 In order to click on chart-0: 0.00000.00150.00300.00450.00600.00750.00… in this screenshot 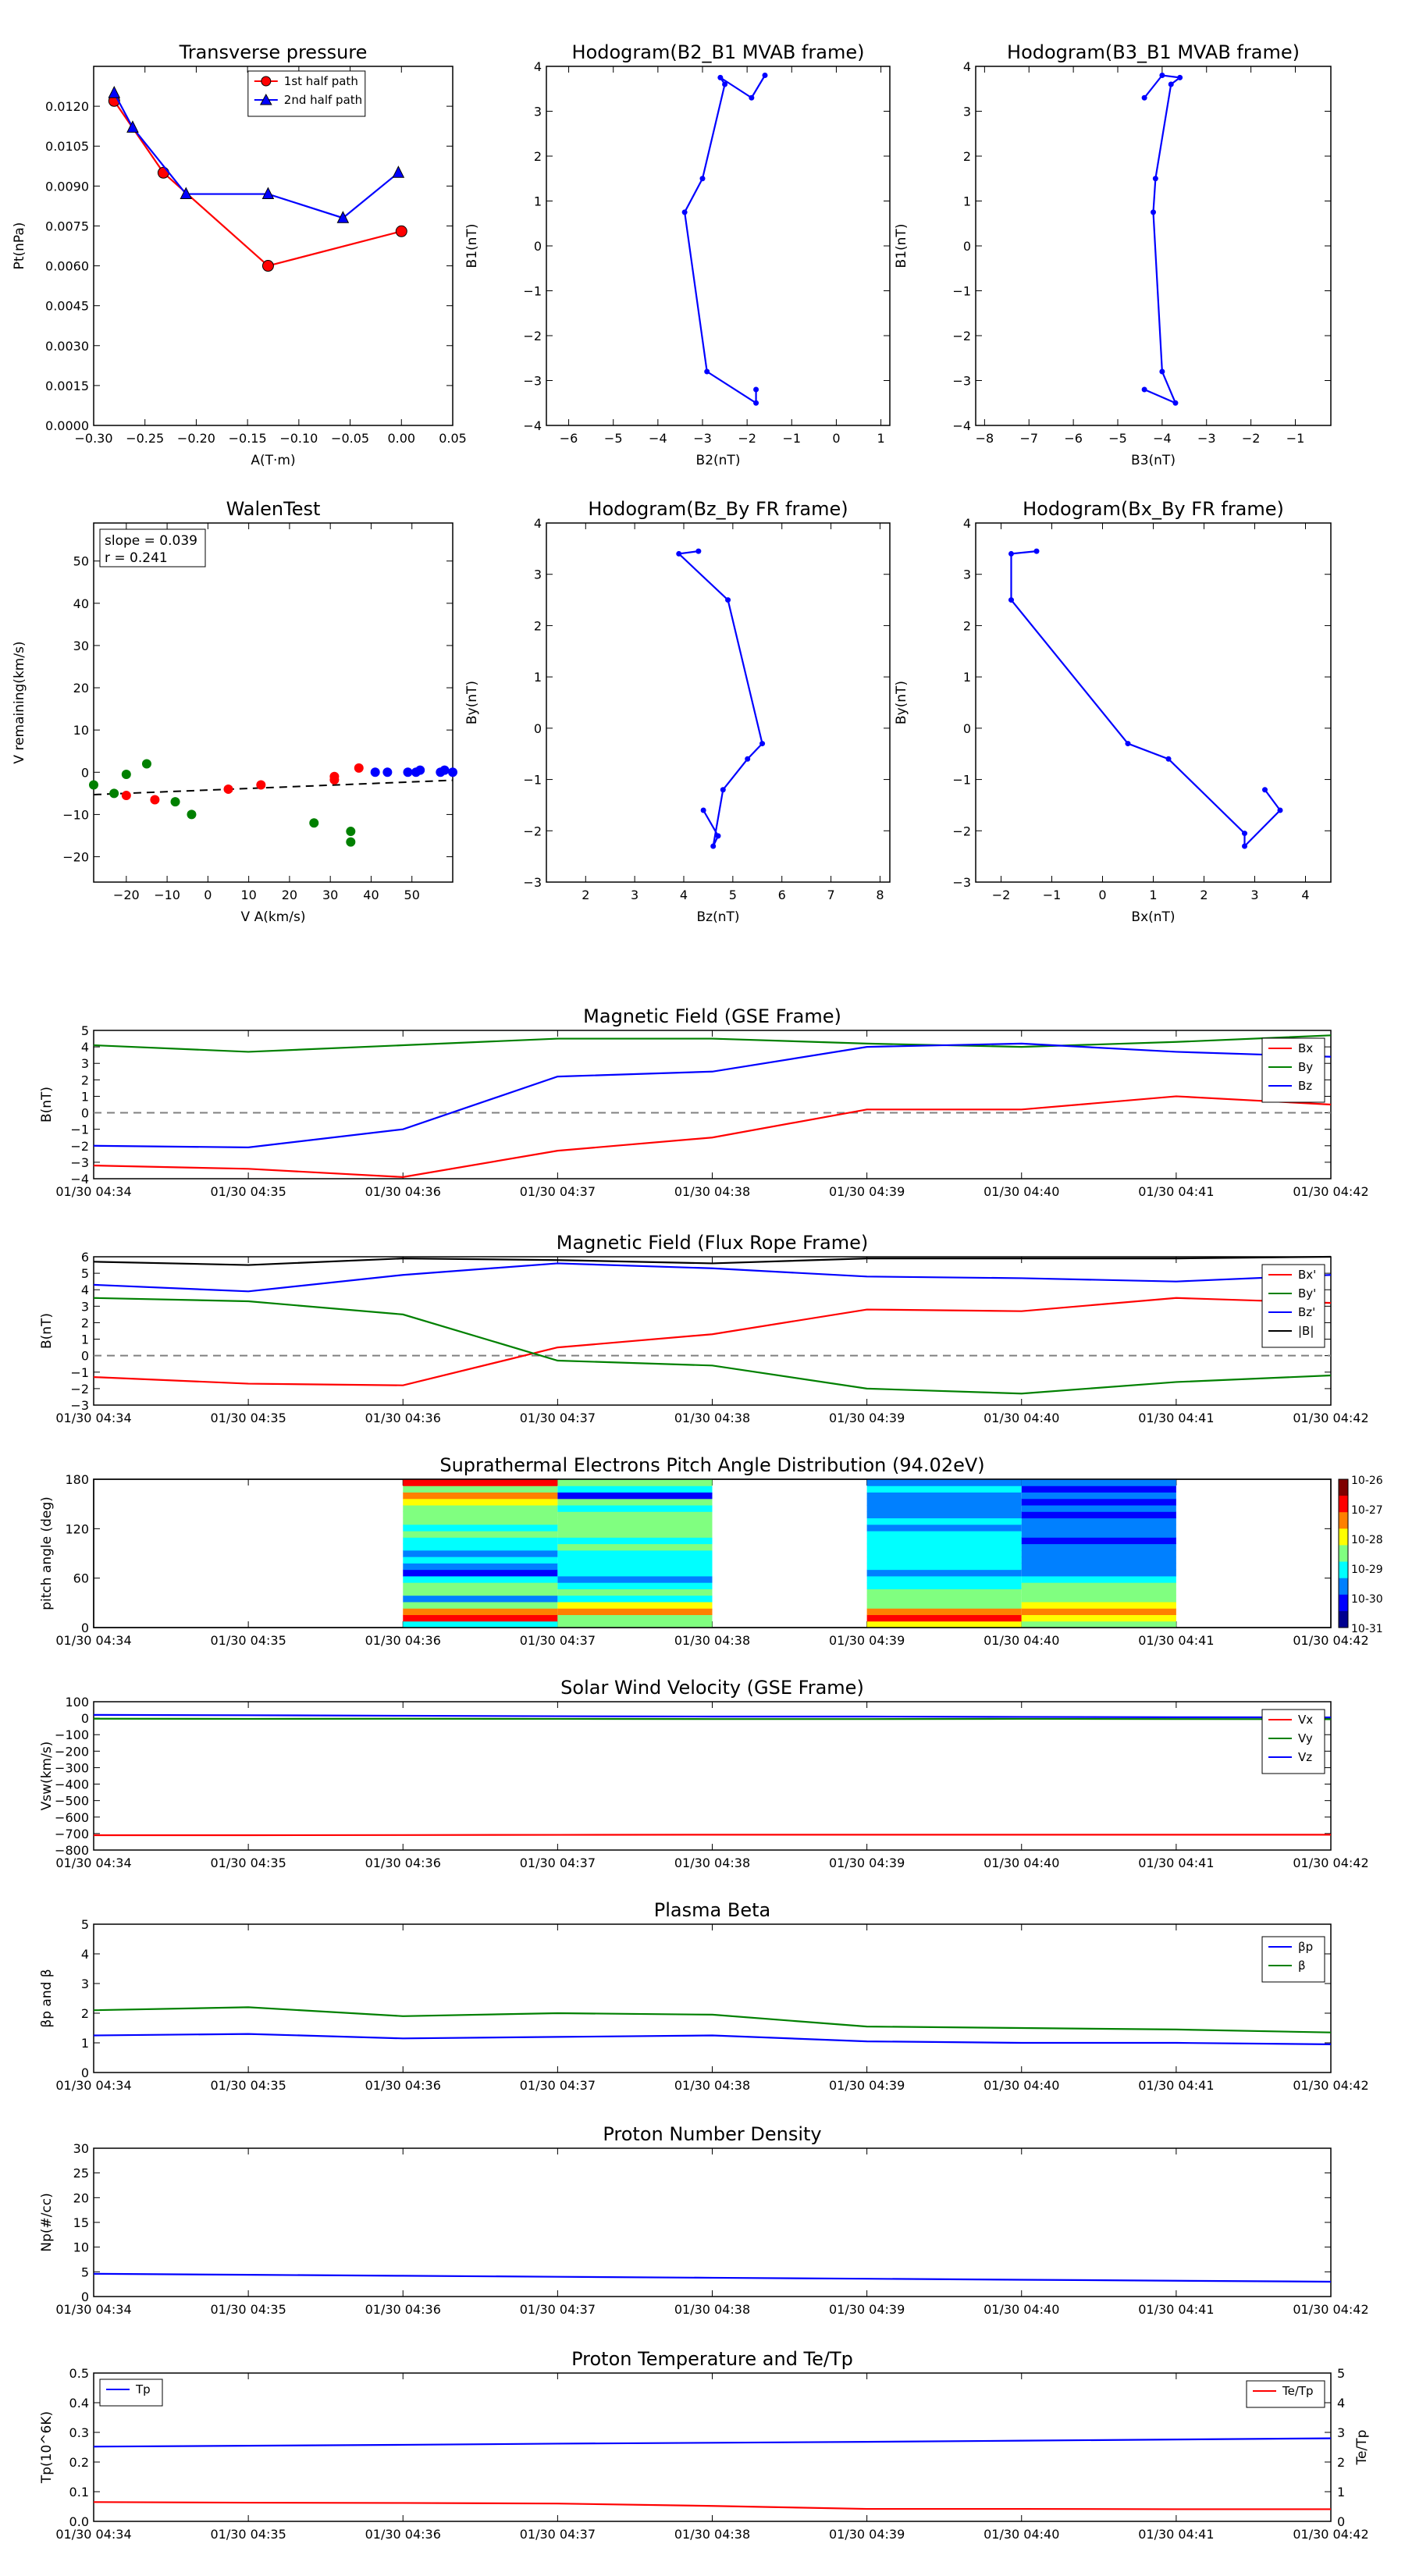, I will do `click(240, 255)`.